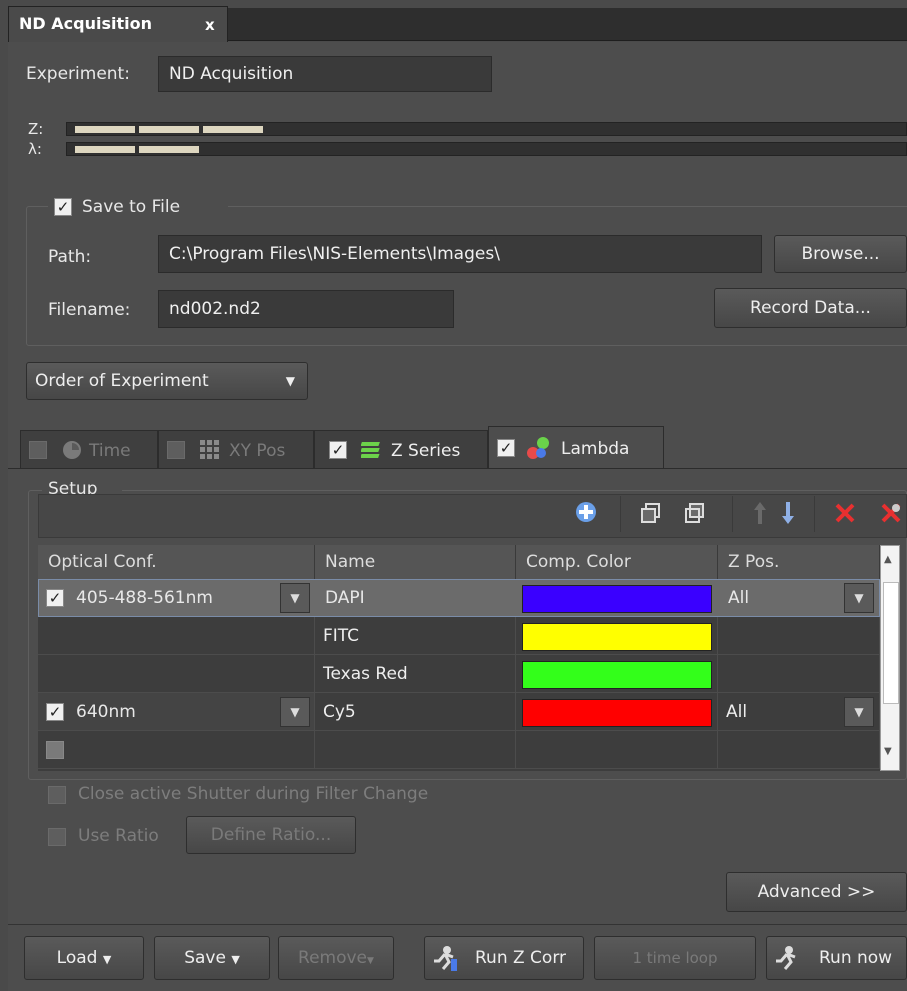 The width and height of the screenshot is (907, 991). What do you see at coordinates (338, 450) in the screenshot?
I see `z-series-checkbox: ✓` at bounding box center [338, 450].